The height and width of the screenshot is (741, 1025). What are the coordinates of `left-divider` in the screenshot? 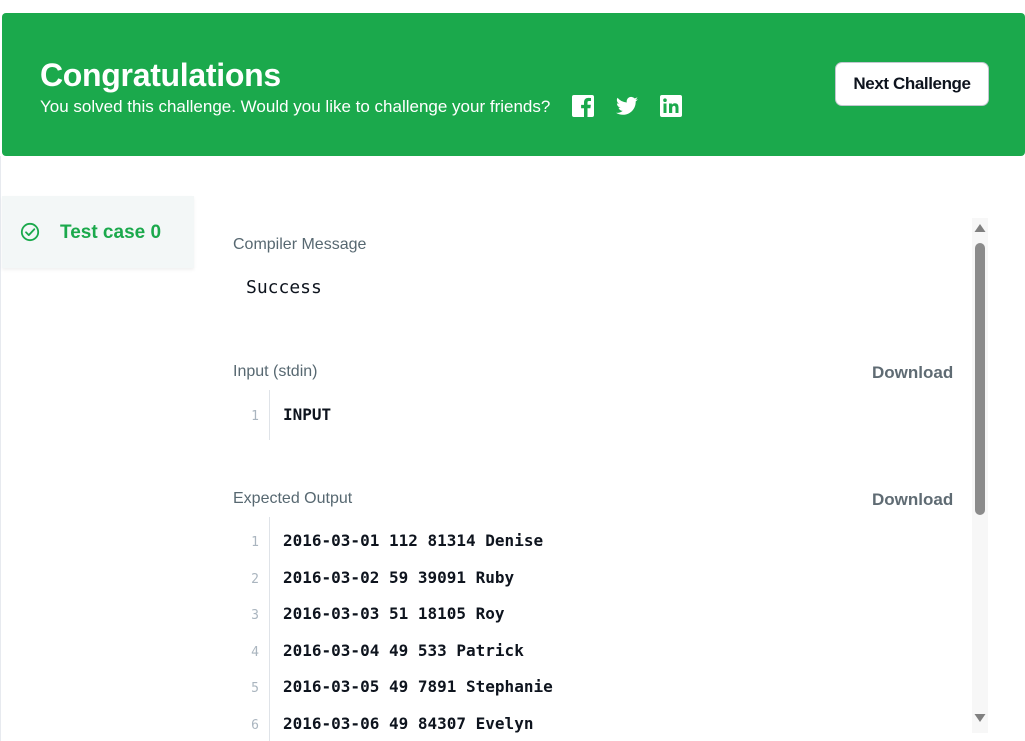 It's located at (0, 448).